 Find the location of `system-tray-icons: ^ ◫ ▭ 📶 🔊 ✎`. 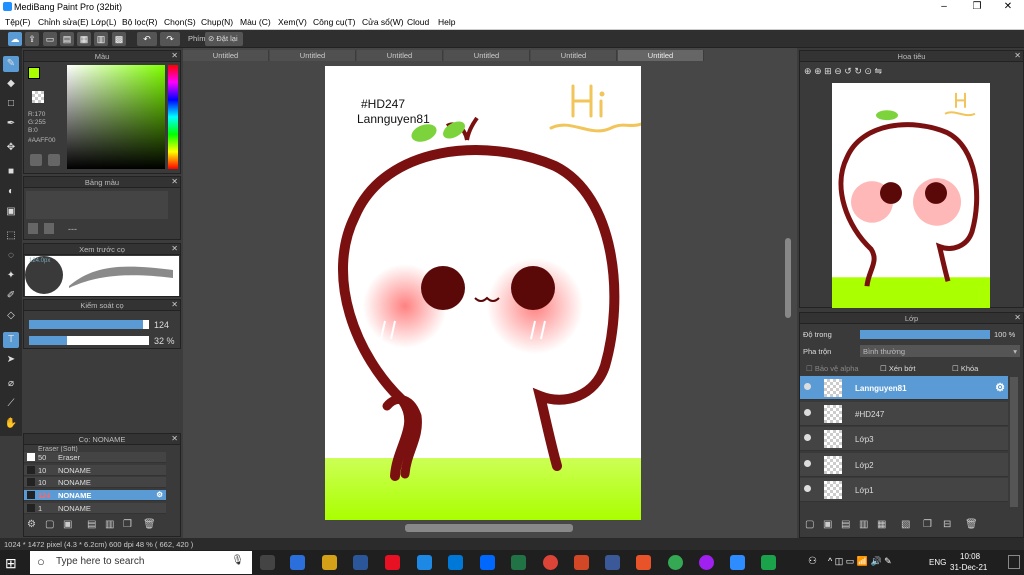

system-tray-icons: ^ ◫ ▭ 📶 🔊 ✎ is located at coordinates (860, 561).